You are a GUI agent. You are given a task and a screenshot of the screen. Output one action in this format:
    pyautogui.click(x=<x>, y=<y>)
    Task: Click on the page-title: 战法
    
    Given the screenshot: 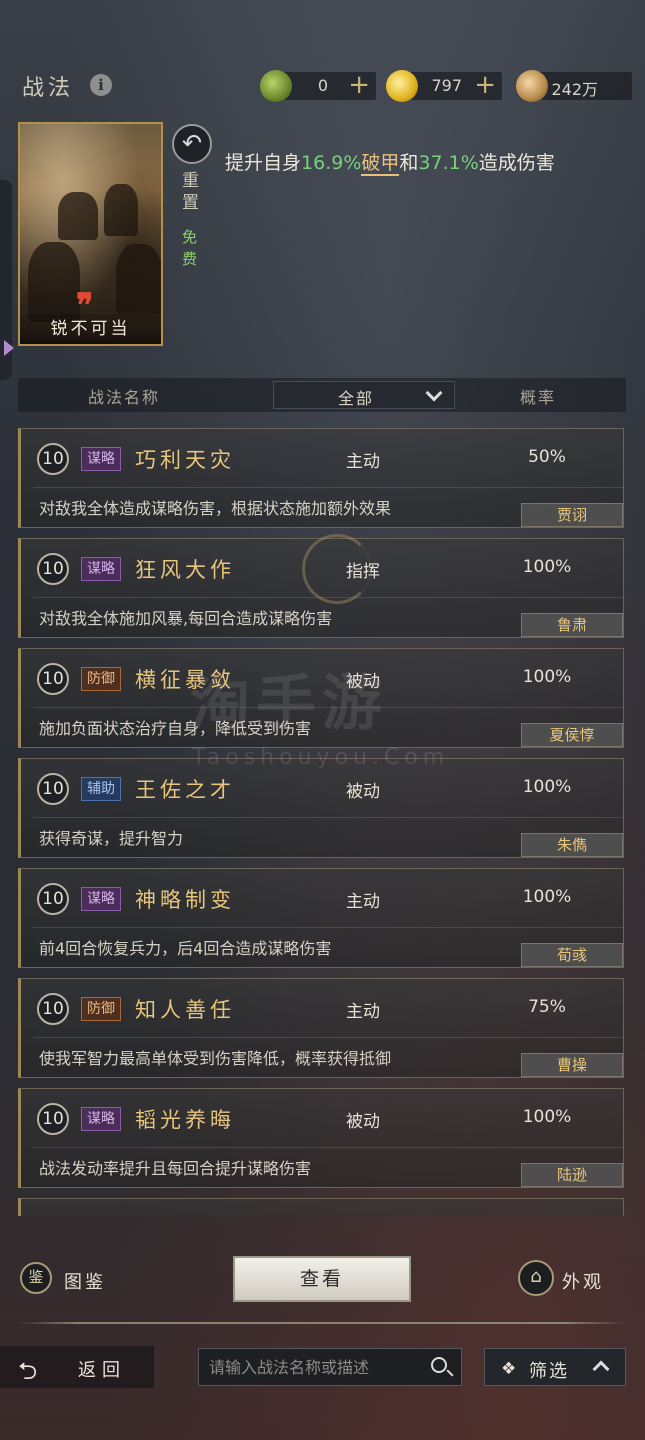 What is the action you would take?
    pyautogui.click(x=48, y=88)
    